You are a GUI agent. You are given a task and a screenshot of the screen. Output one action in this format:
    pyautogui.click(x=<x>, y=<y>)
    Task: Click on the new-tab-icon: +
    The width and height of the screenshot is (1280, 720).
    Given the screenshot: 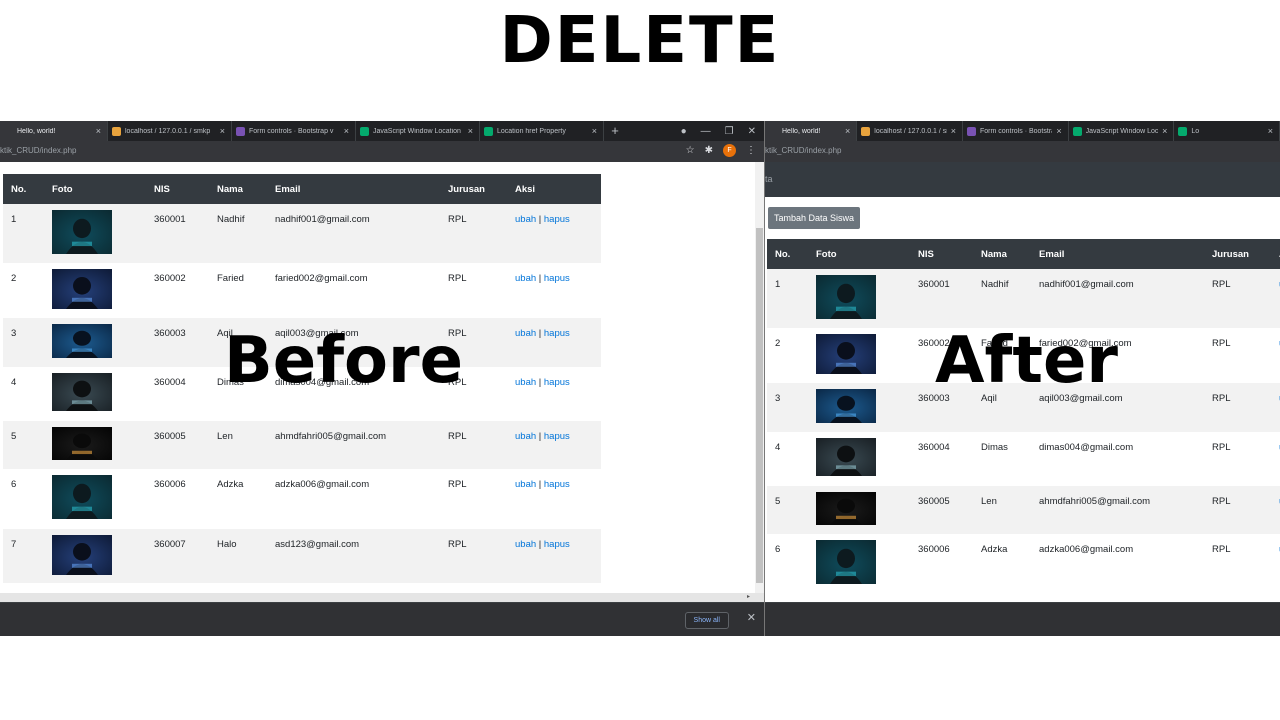 What is the action you would take?
    pyautogui.click(x=615, y=131)
    